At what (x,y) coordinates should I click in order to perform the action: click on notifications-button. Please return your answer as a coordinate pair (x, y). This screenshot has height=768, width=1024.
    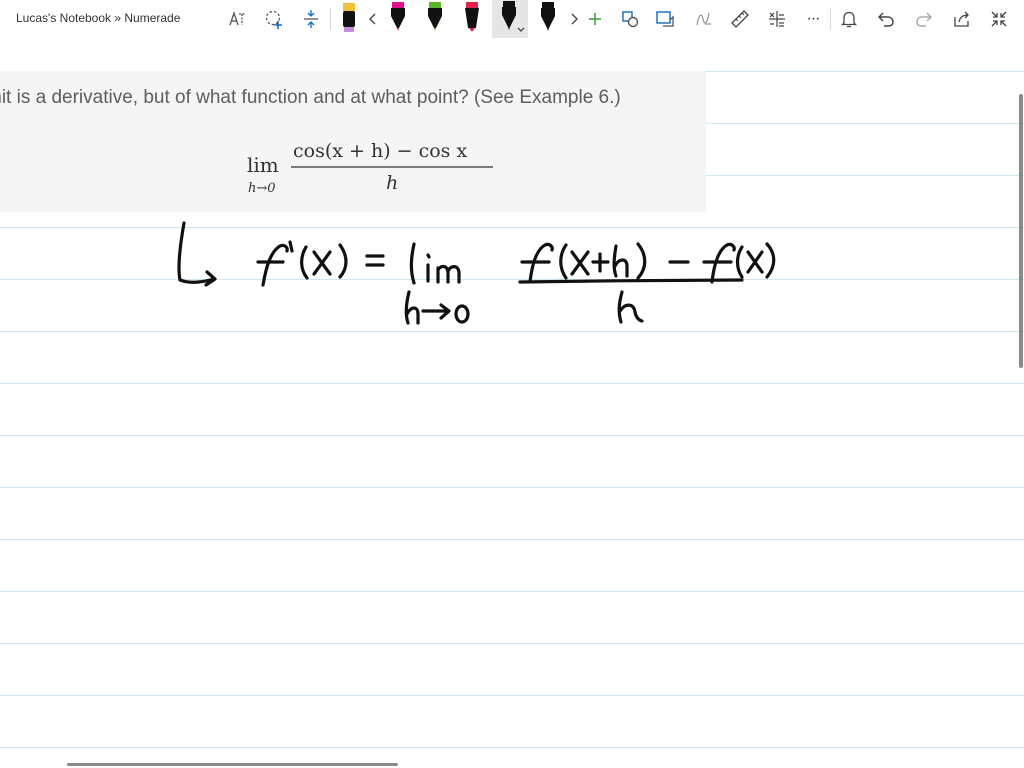
    Looking at the image, I should click on (849, 19).